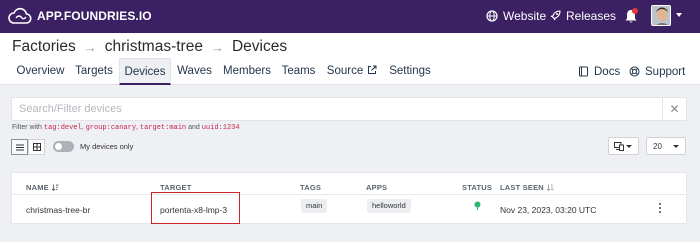 Image resolution: width=700 pixels, height=242 pixels. What do you see at coordinates (635, 11) in the screenshot?
I see `notification-badge` at bounding box center [635, 11].